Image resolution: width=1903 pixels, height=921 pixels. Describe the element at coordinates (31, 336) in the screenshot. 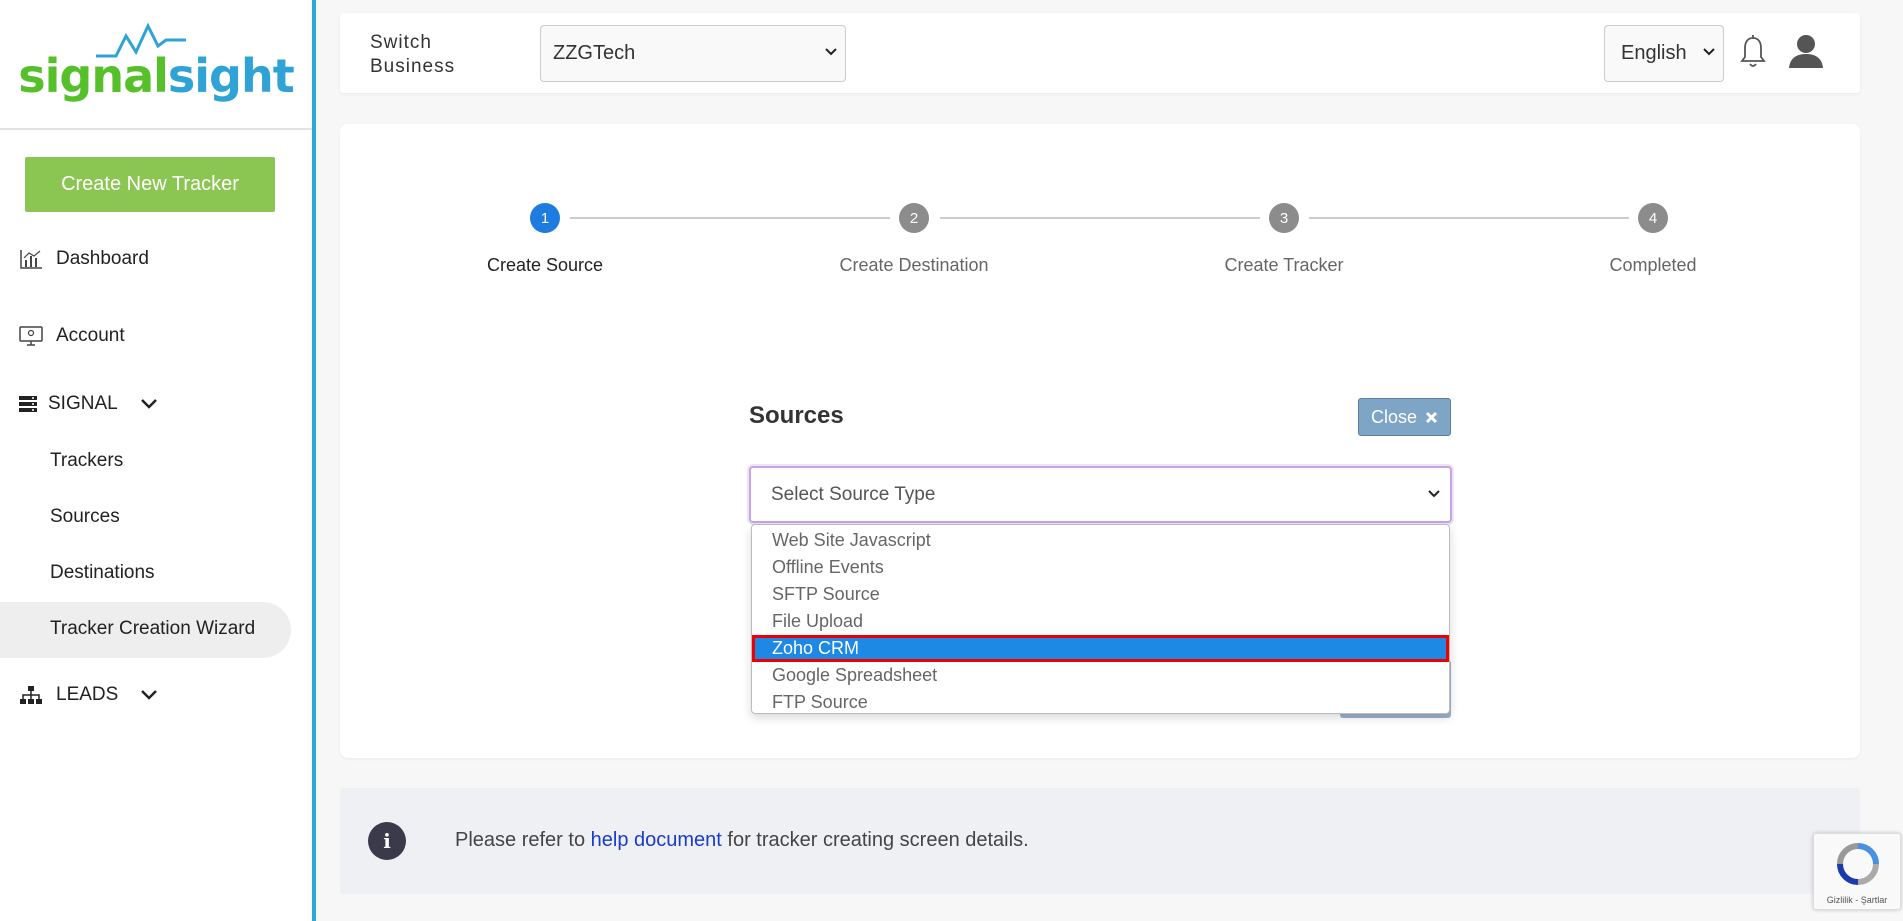

I see `monitor-icon` at that location.